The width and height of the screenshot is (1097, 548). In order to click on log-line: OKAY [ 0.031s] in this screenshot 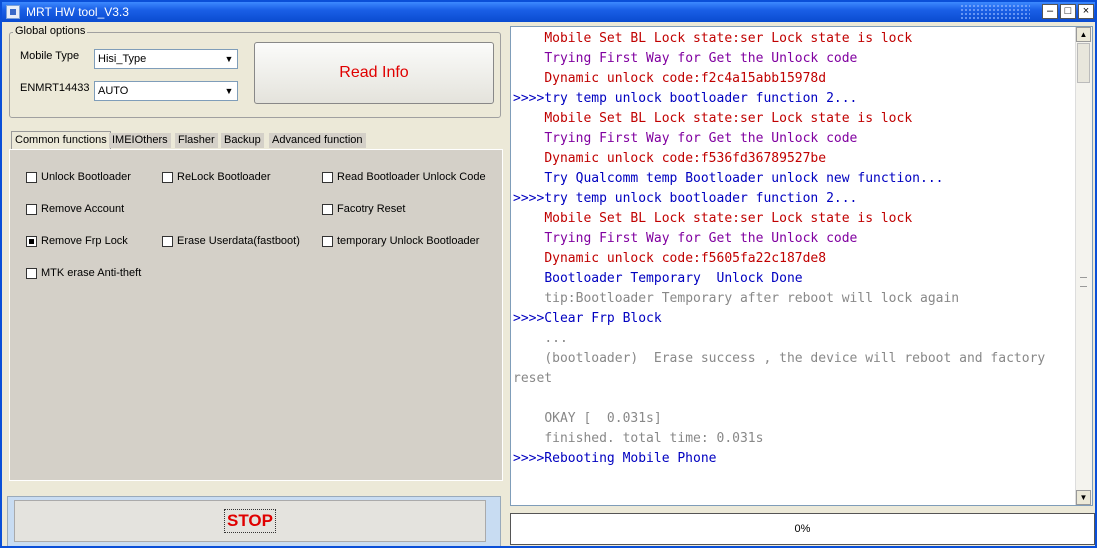, I will do `click(587, 418)`.